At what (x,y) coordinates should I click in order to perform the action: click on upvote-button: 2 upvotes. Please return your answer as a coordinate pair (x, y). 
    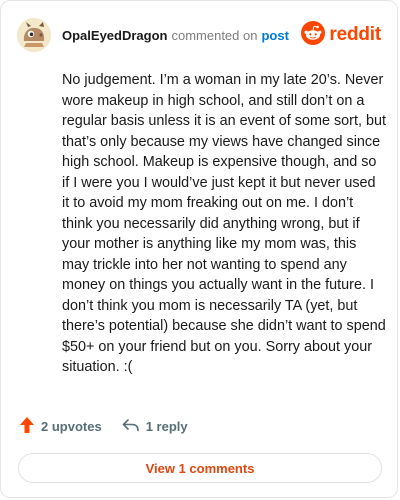
    Looking at the image, I should click on (60, 426).